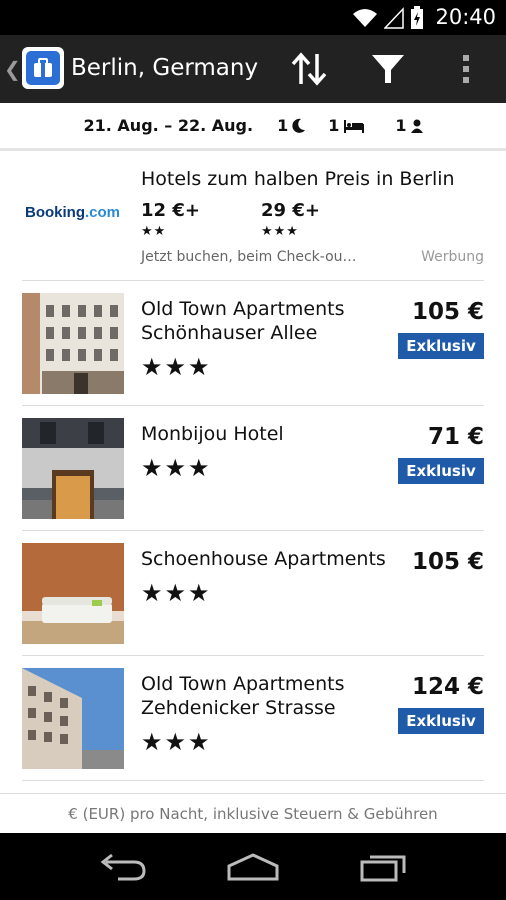 This screenshot has width=506, height=900. What do you see at coordinates (452, 257) in the screenshot?
I see `ad-label: Werbung` at bounding box center [452, 257].